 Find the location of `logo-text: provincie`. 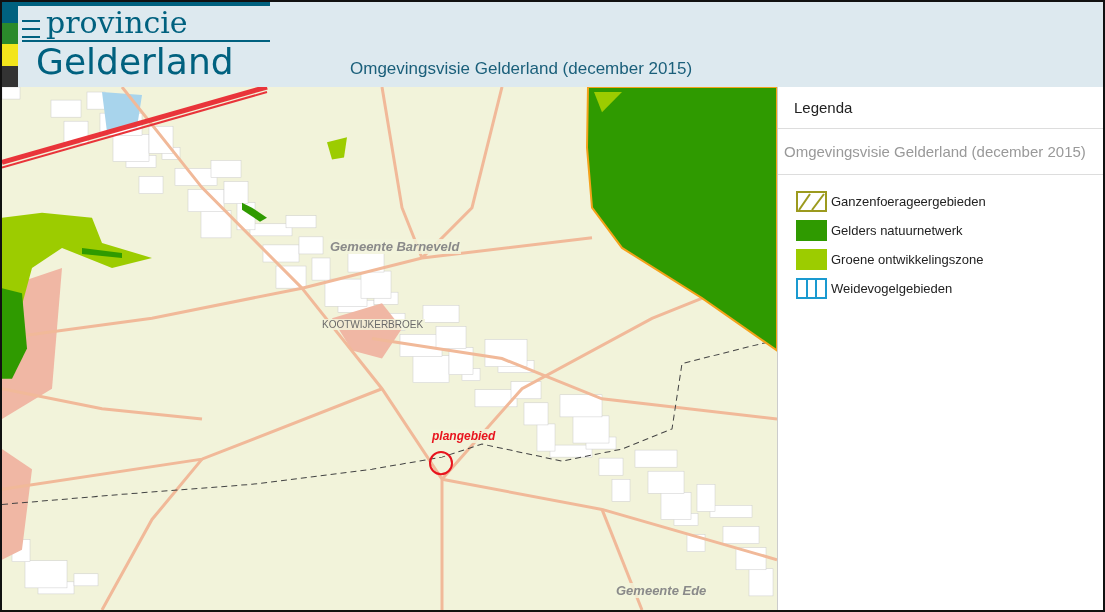

logo-text: provincie is located at coordinates (117, 23).